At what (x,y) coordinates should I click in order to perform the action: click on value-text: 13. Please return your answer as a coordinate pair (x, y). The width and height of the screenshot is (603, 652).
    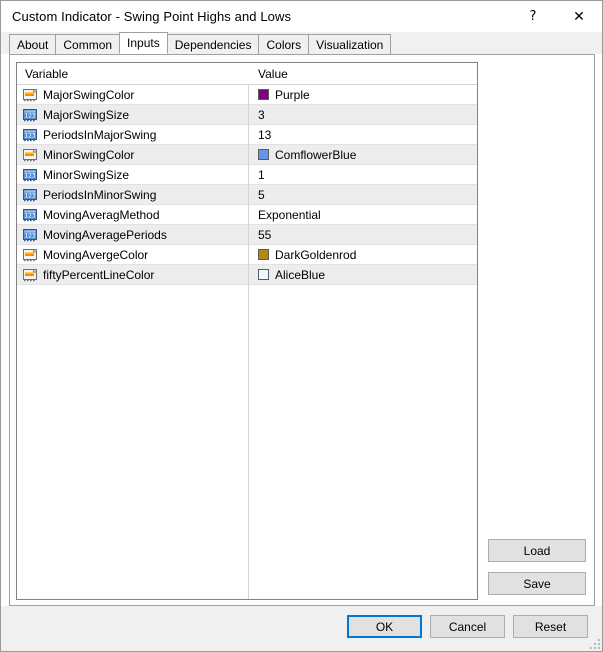
    Looking at the image, I should click on (265, 134).